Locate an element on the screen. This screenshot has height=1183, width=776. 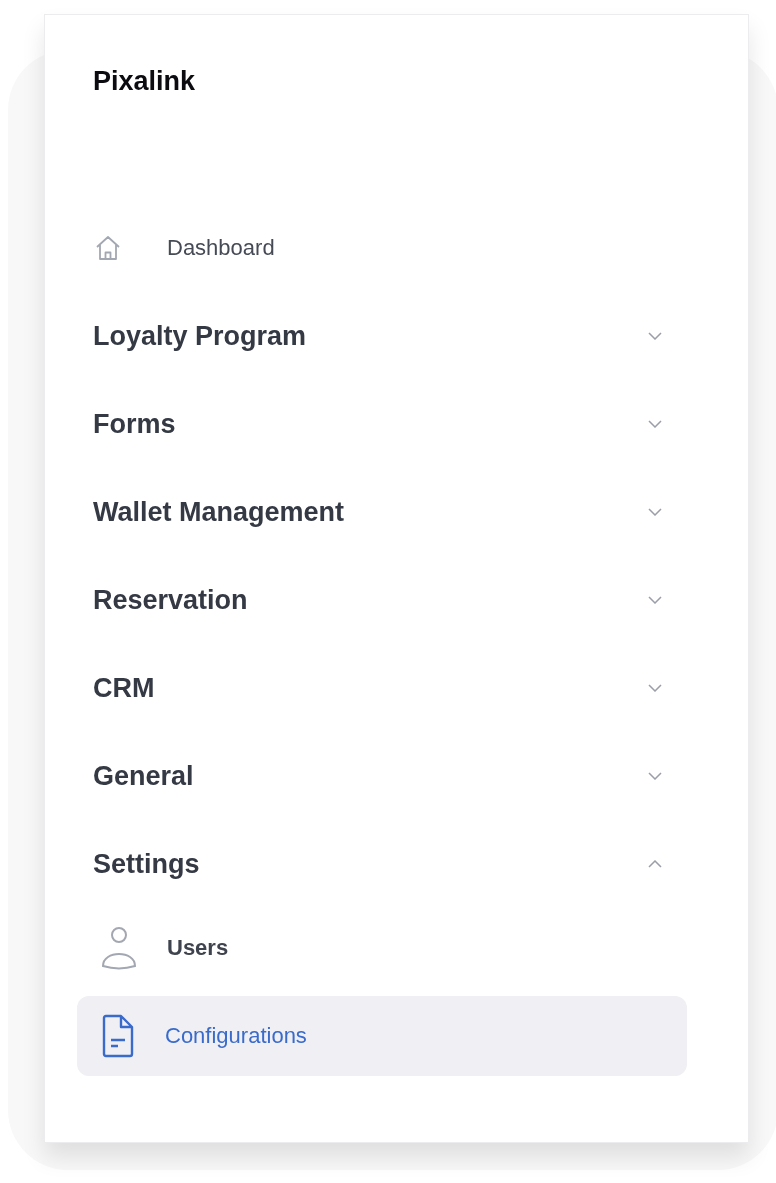
document-icon is located at coordinates (118, 1036).